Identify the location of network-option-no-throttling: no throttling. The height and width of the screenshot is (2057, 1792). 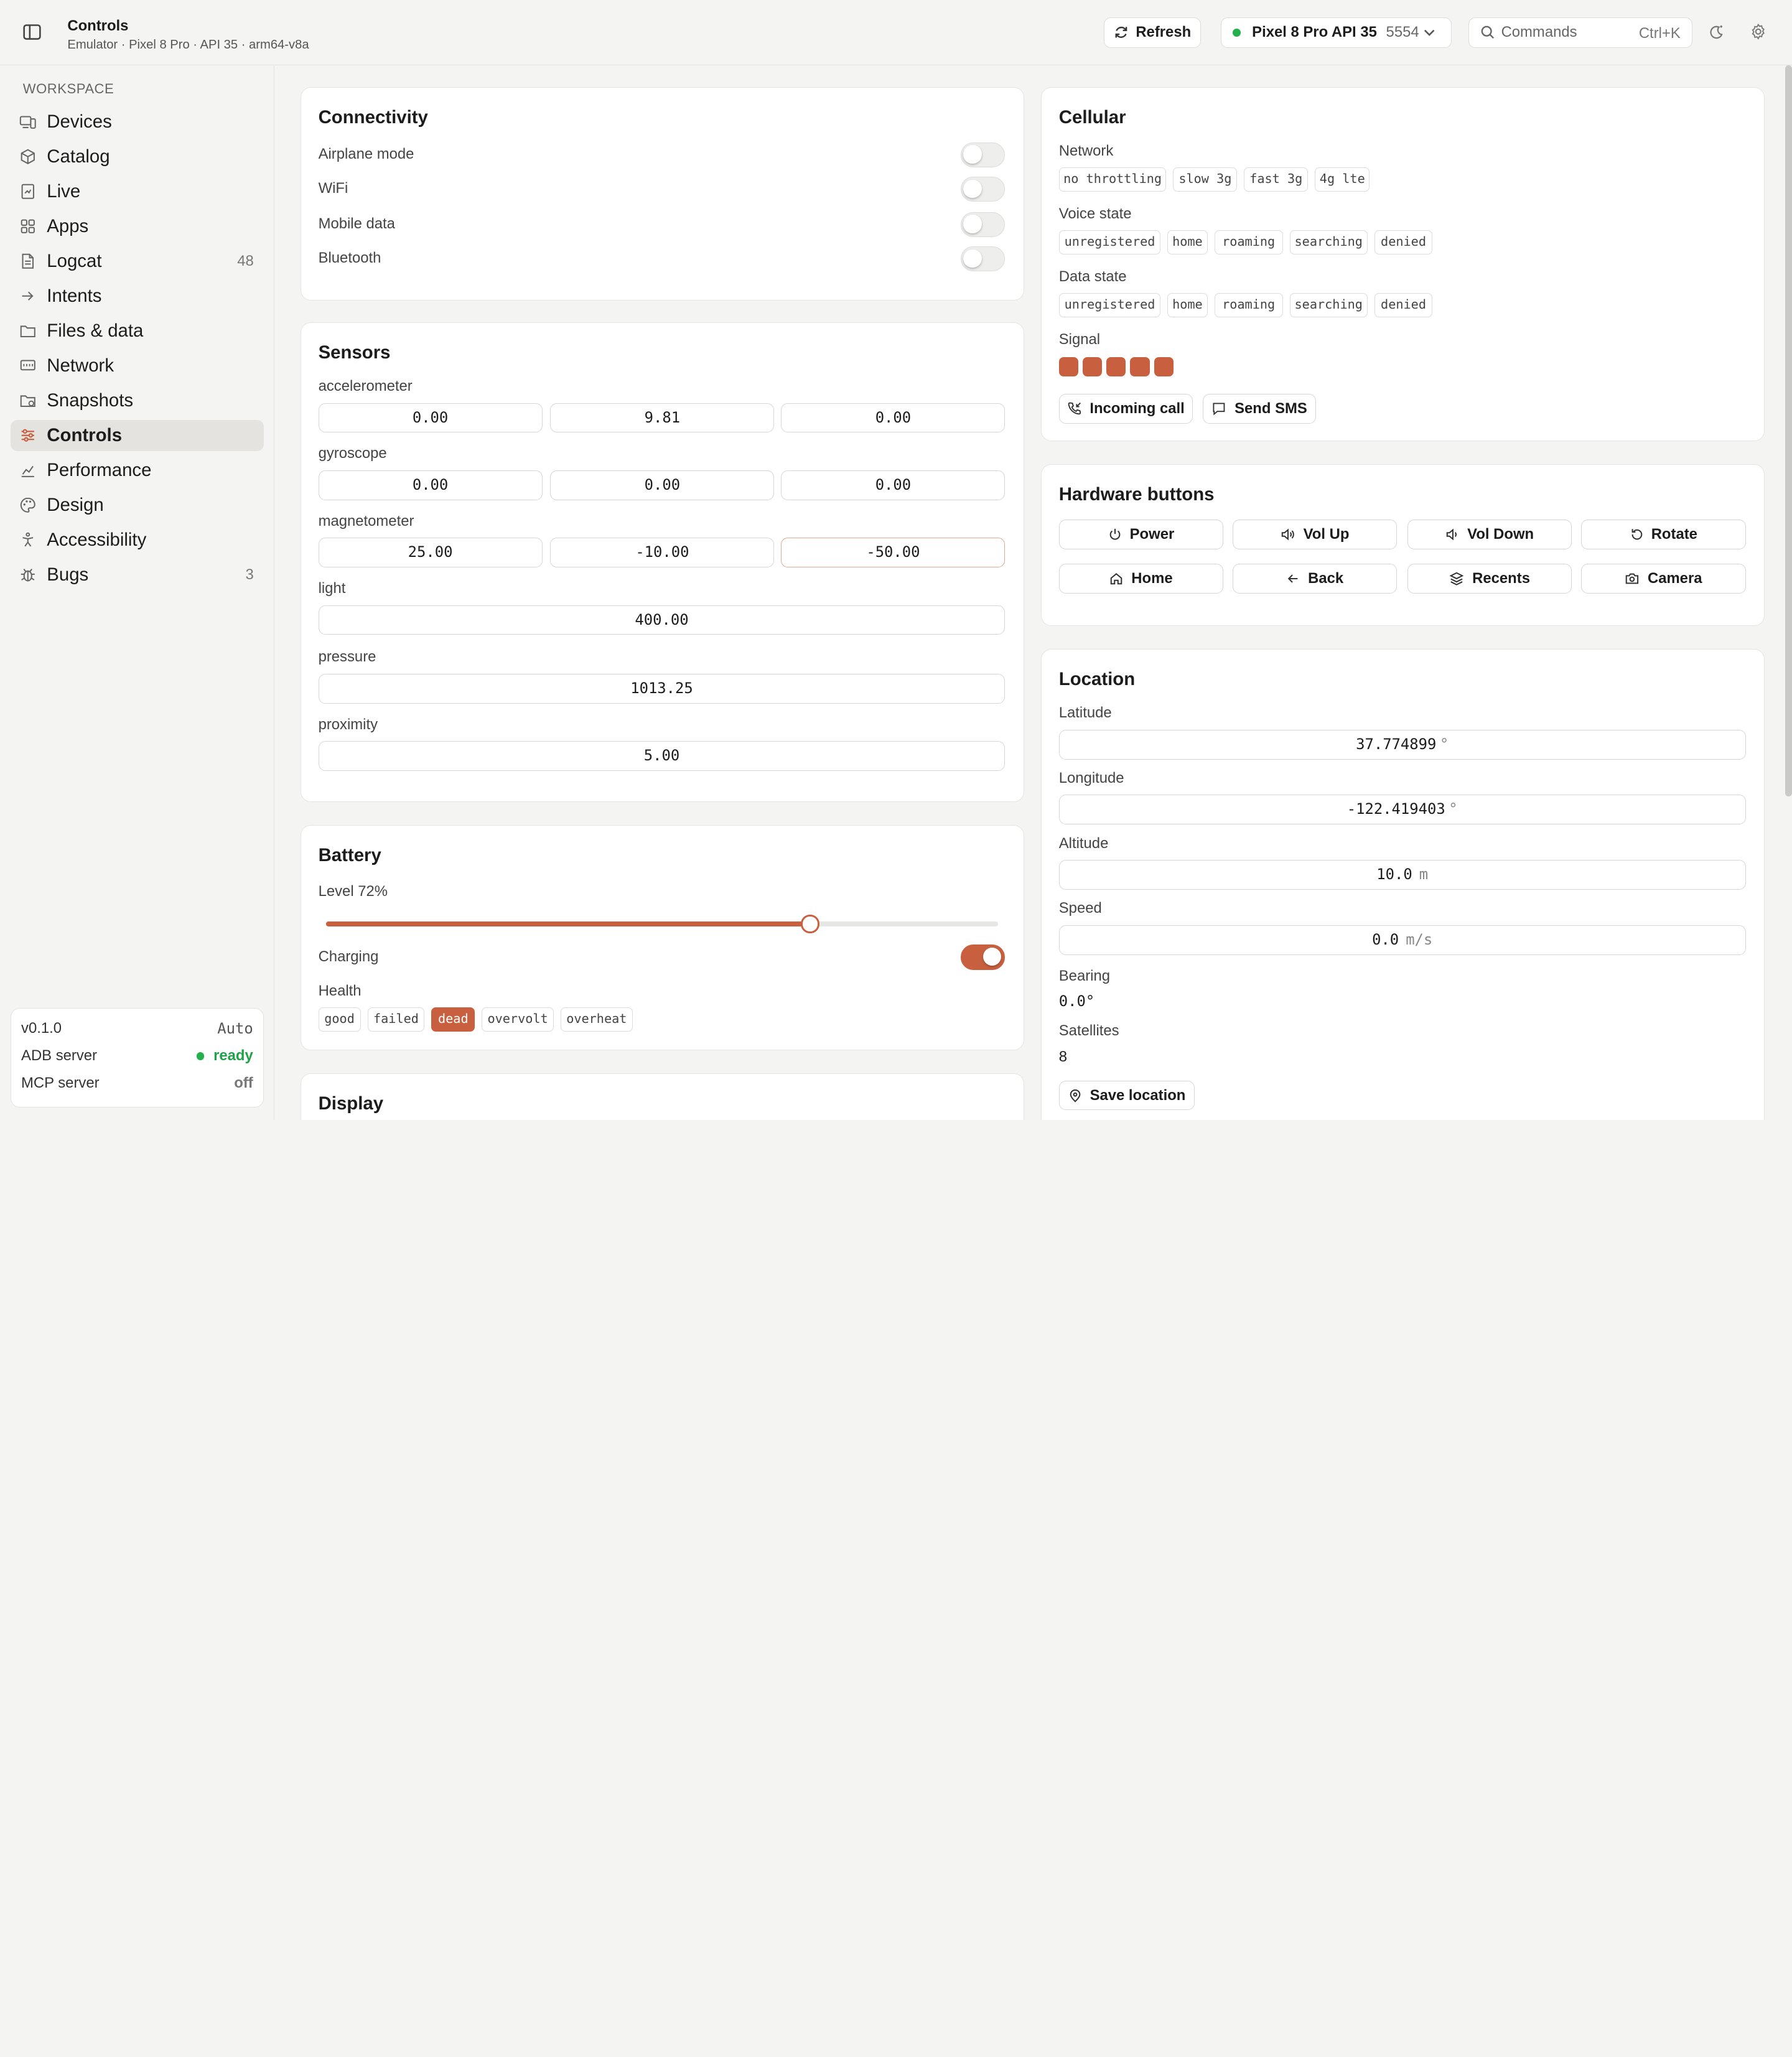
(1112, 179).